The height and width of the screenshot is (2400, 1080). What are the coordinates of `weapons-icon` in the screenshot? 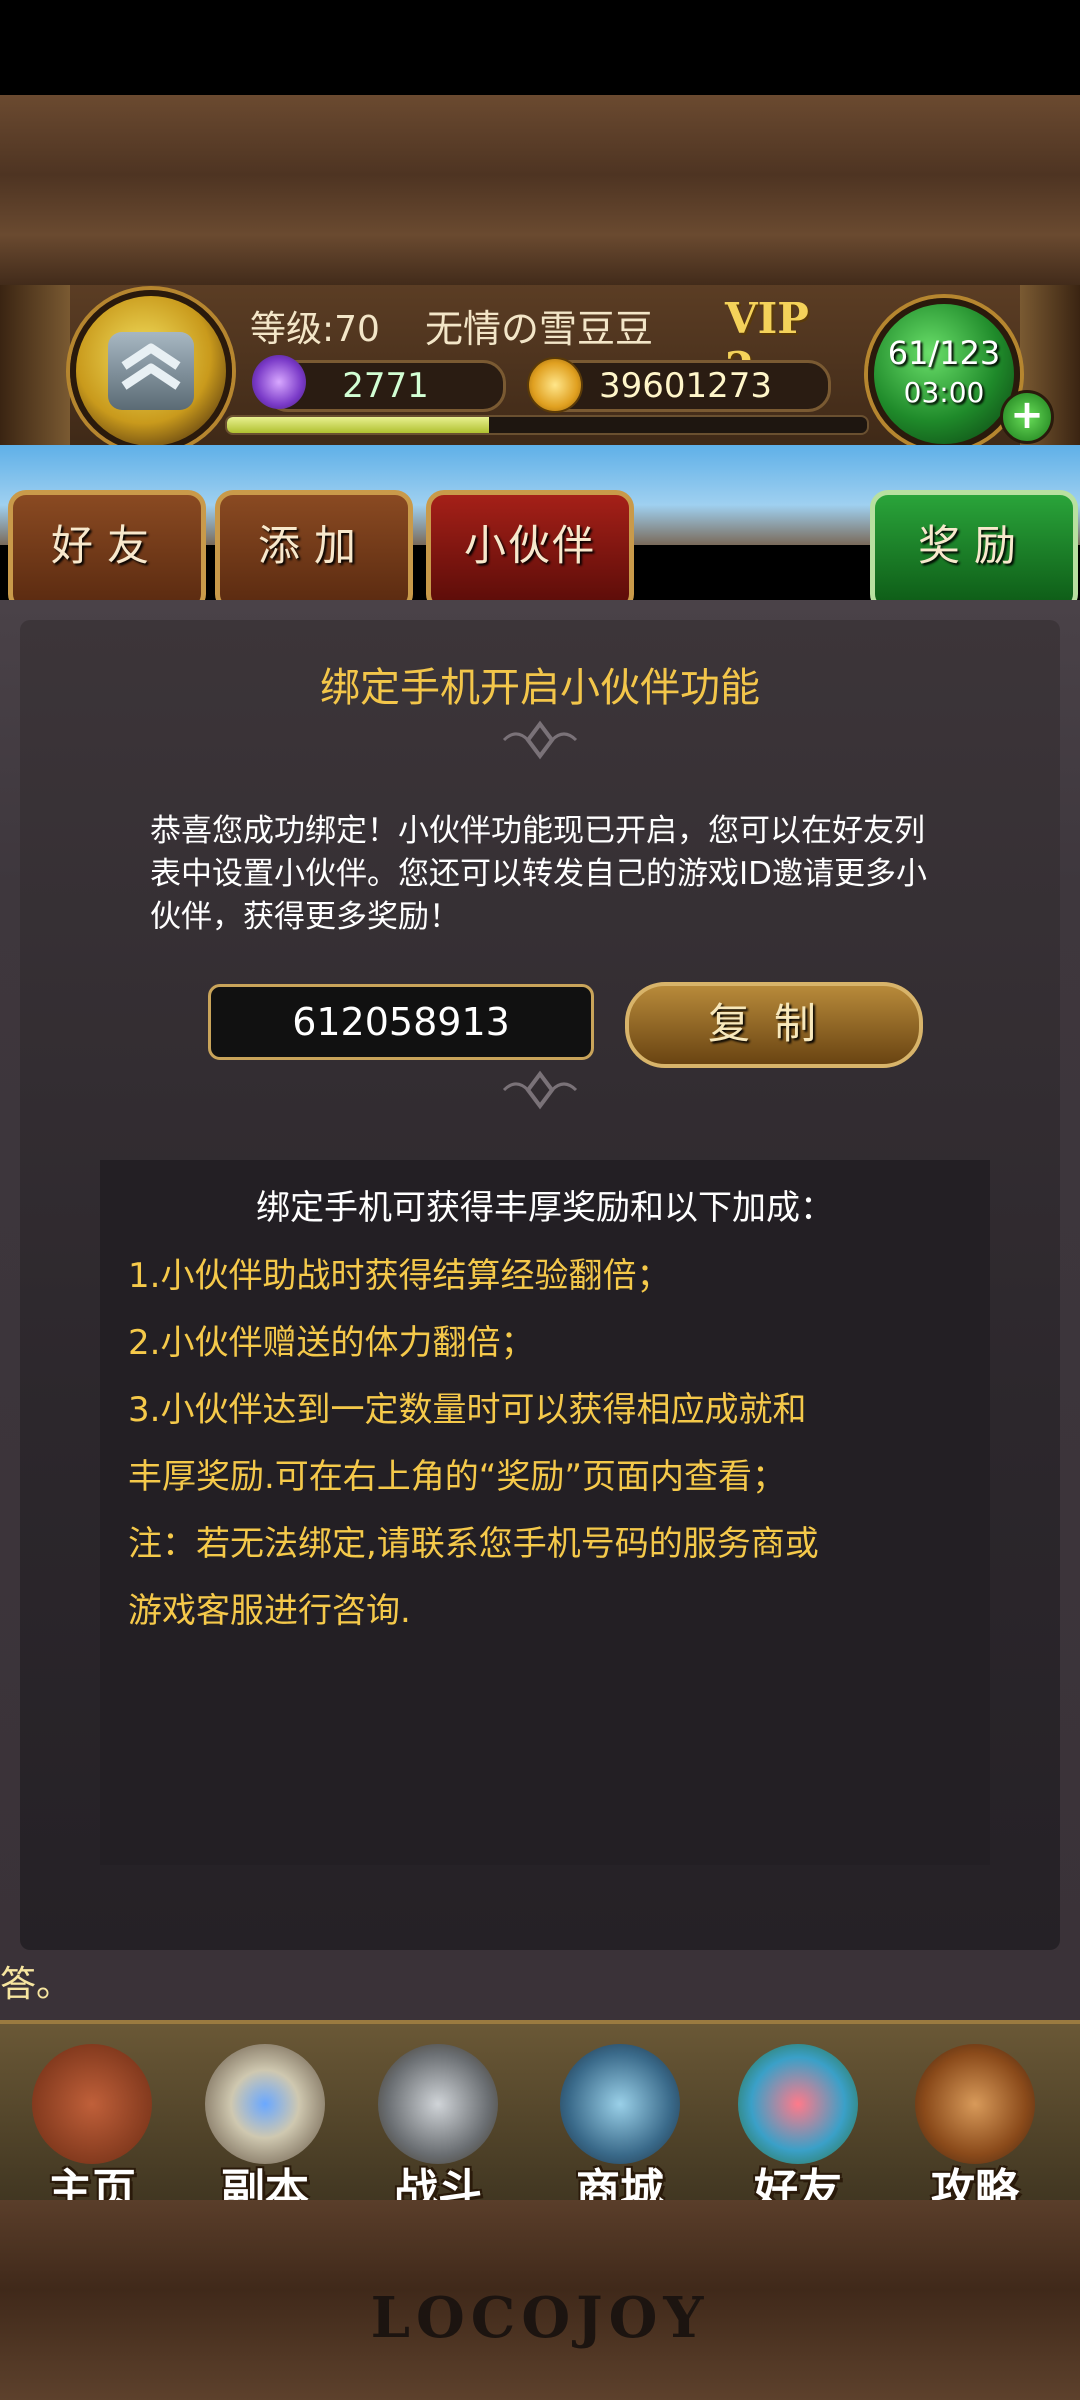 It's located at (438, 2104).